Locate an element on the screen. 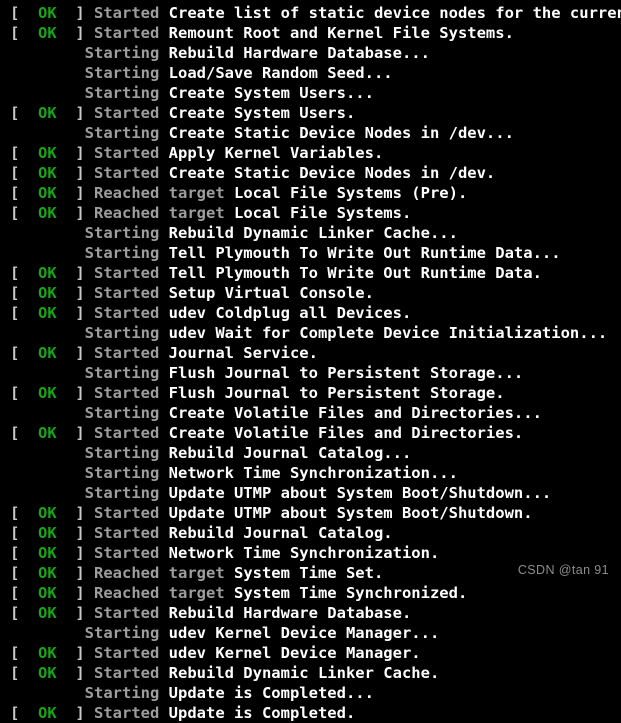  log-unit-description: Update is Completed. is located at coordinates (262, 713).